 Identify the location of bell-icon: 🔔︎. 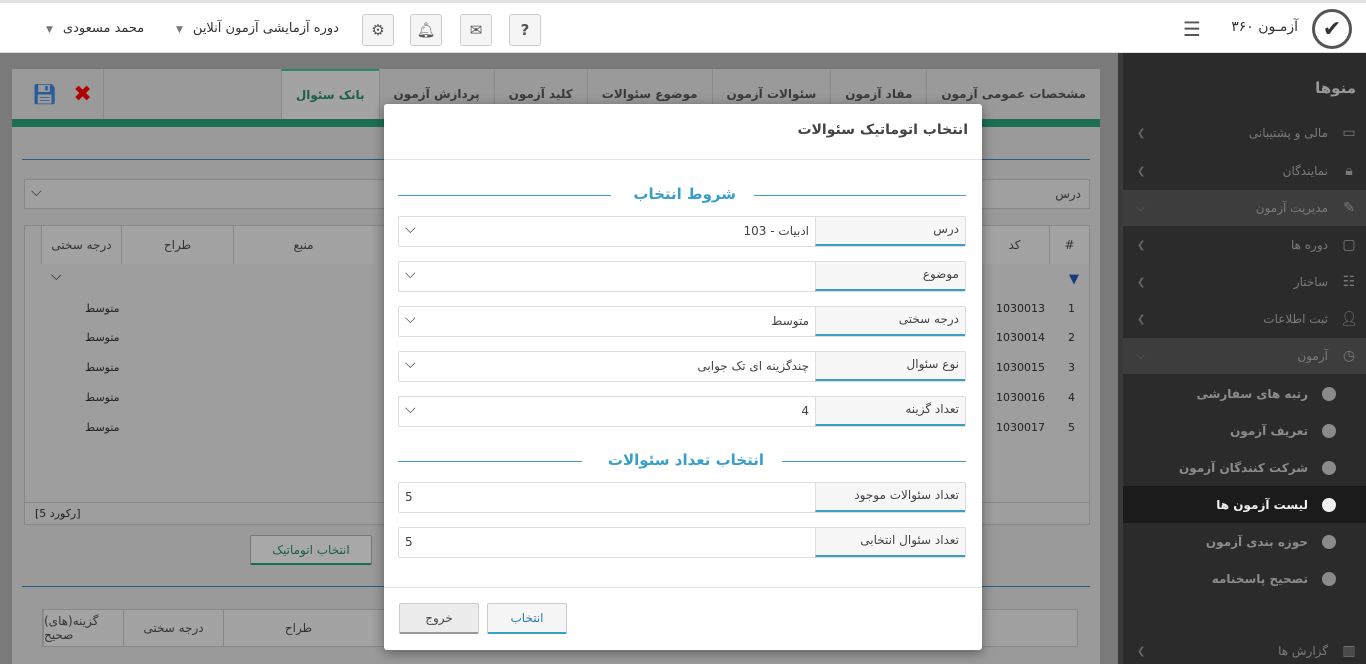
(426, 30).